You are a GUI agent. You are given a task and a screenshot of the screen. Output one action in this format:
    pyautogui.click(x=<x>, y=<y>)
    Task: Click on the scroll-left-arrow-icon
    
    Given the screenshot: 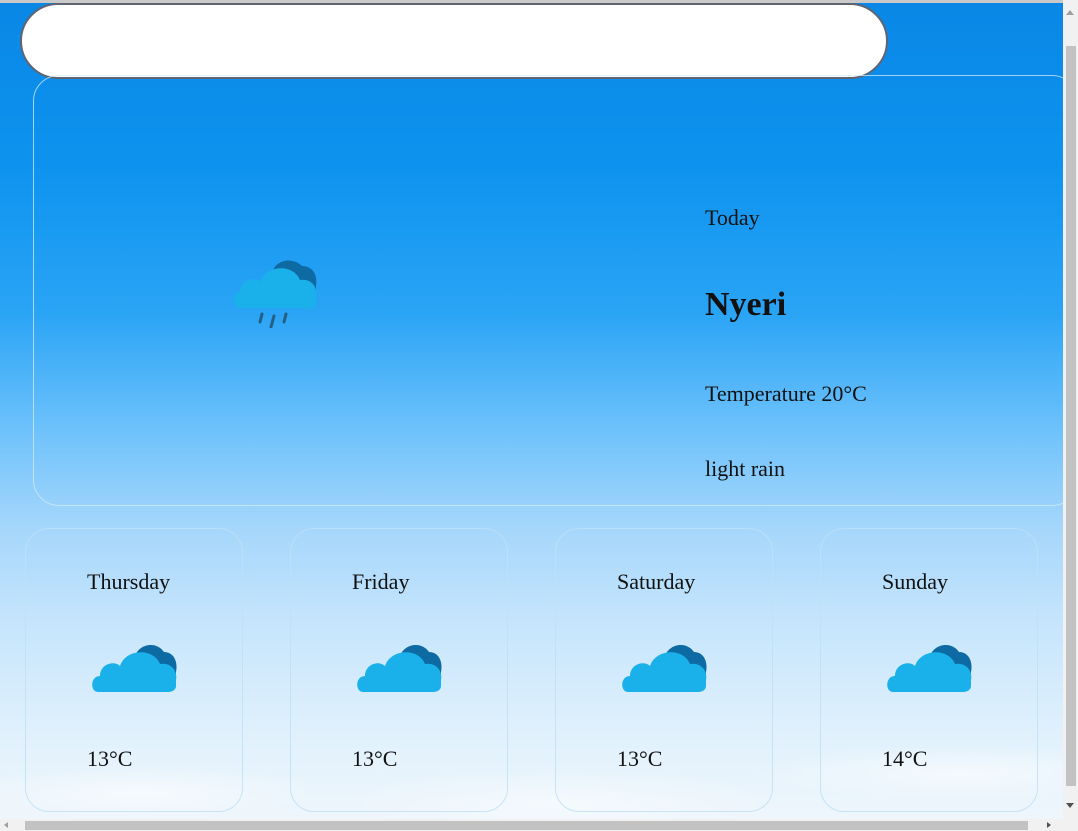 What is the action you would take?
    pyautogui.click(x=6, y=825)
    